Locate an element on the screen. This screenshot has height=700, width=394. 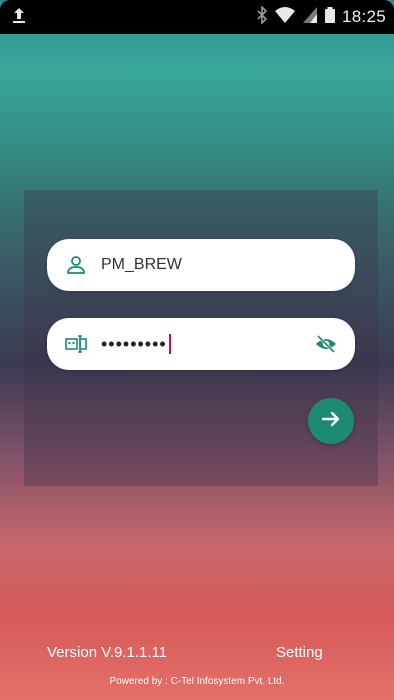
status-left is located at coordinates (19, 17).